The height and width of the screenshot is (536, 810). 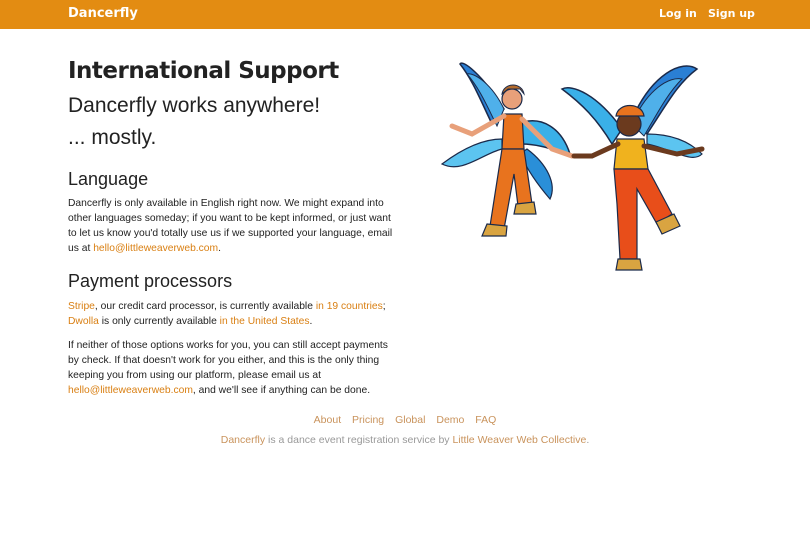 I want to click on lead-text: Dancerfly works anywhere!, so click(x=194, y=105).